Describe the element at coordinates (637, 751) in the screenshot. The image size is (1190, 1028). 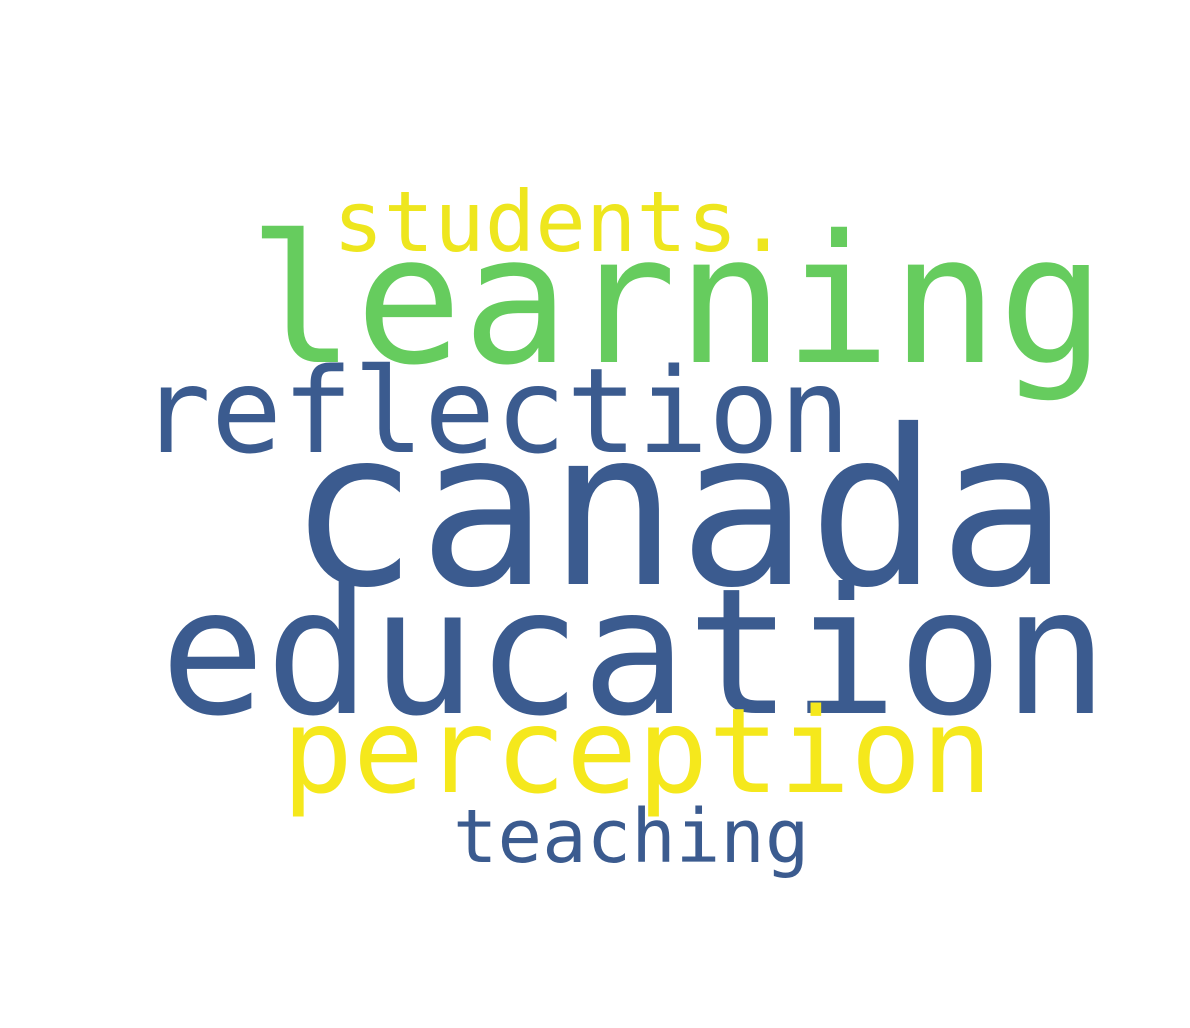
I see `word-perception: perception` at that location.